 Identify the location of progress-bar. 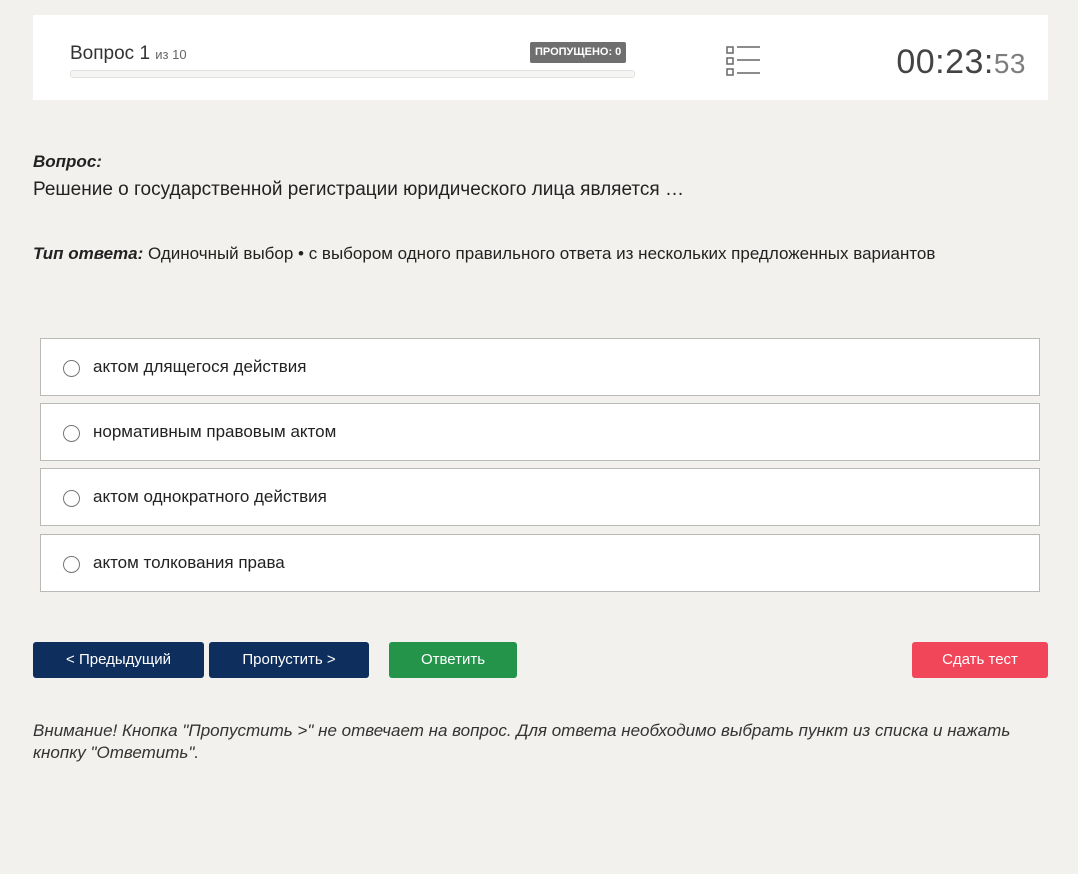
(352, 74).